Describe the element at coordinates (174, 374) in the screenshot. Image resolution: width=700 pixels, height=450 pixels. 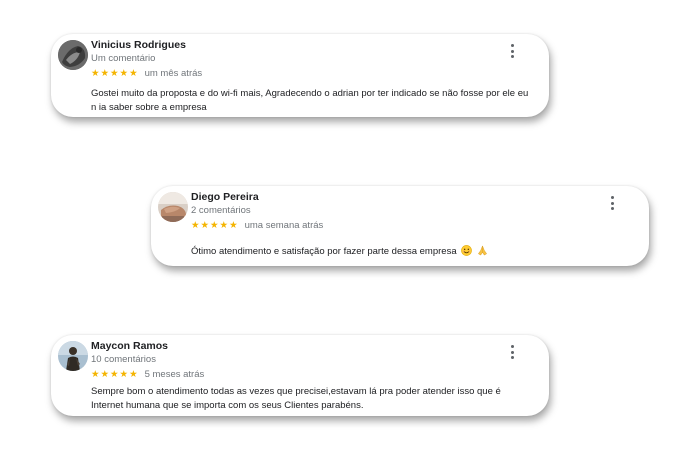
I see `review-date: 5 meses atrás` at that location.